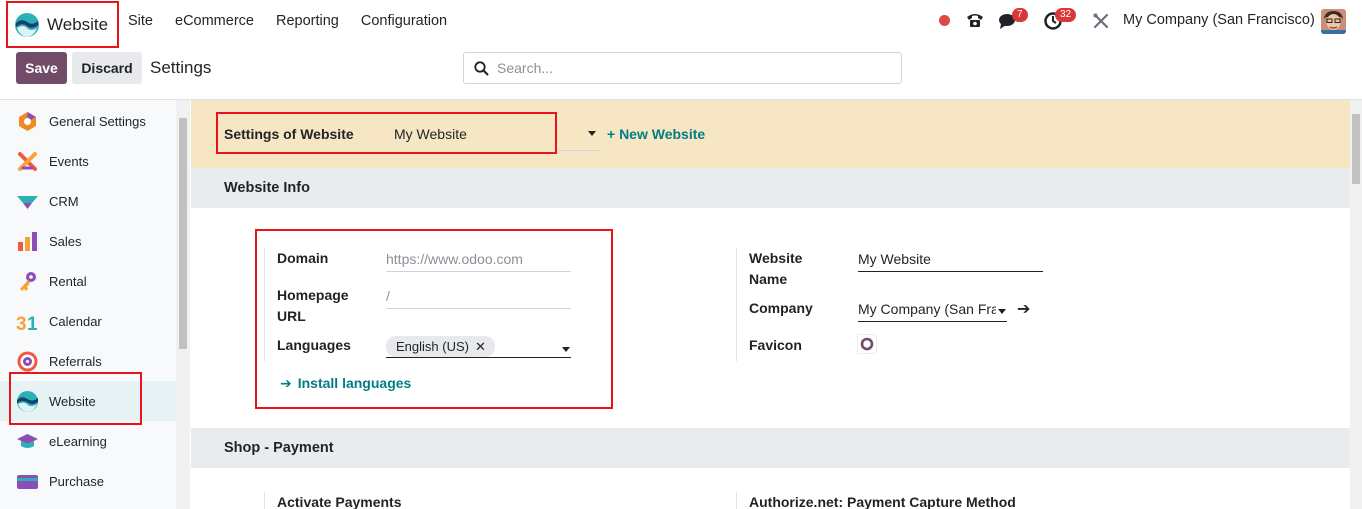 This screenshot has height=509, width=1362. I want to click on recording-dot-icon, so click(944, 20).